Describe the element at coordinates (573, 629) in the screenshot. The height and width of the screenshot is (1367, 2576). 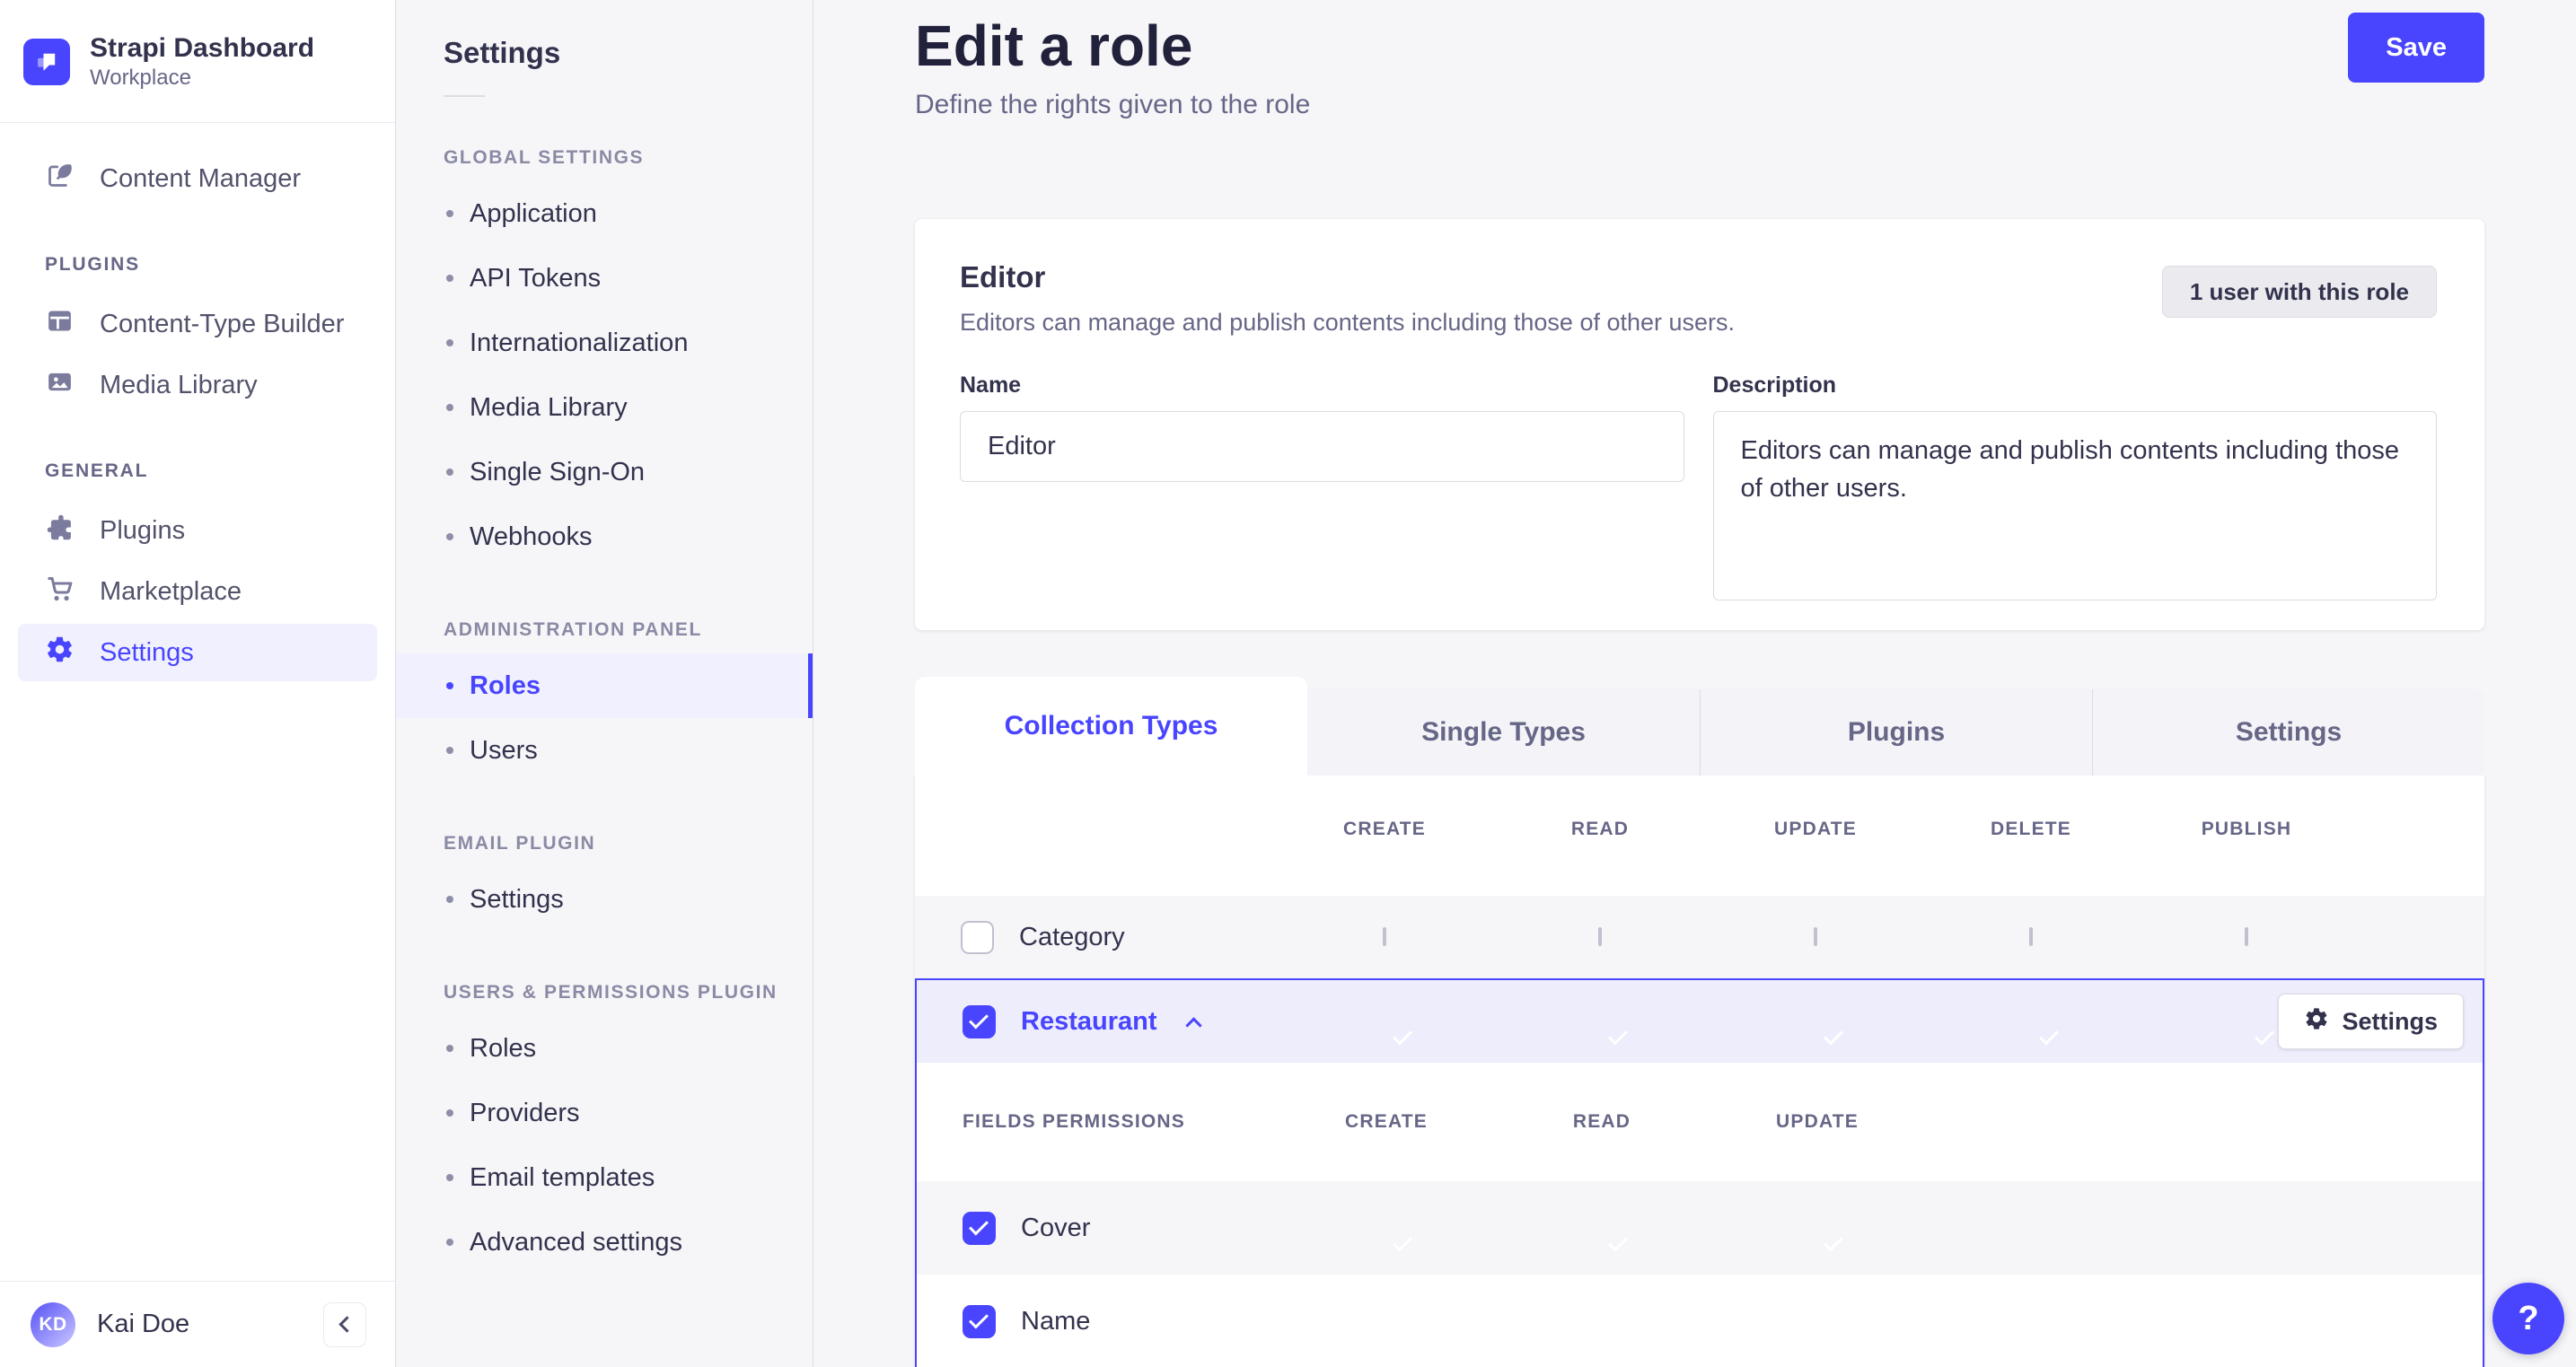
I see `subnav-section-administration-panel: ADMINISTRATION PANEL` at that location.